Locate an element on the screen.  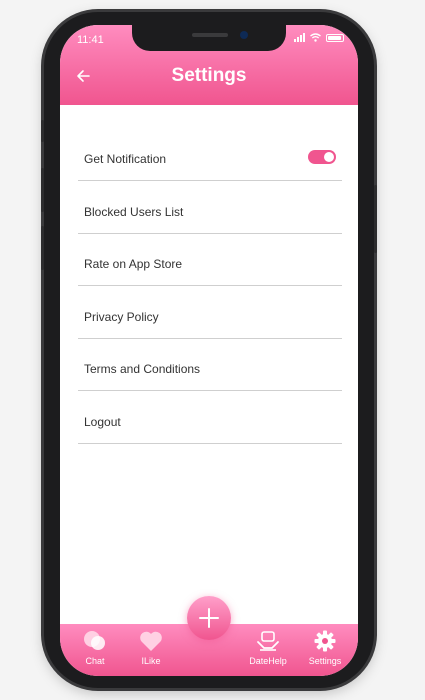
tab-label: DateHelp is located at coordinates (268, 661).